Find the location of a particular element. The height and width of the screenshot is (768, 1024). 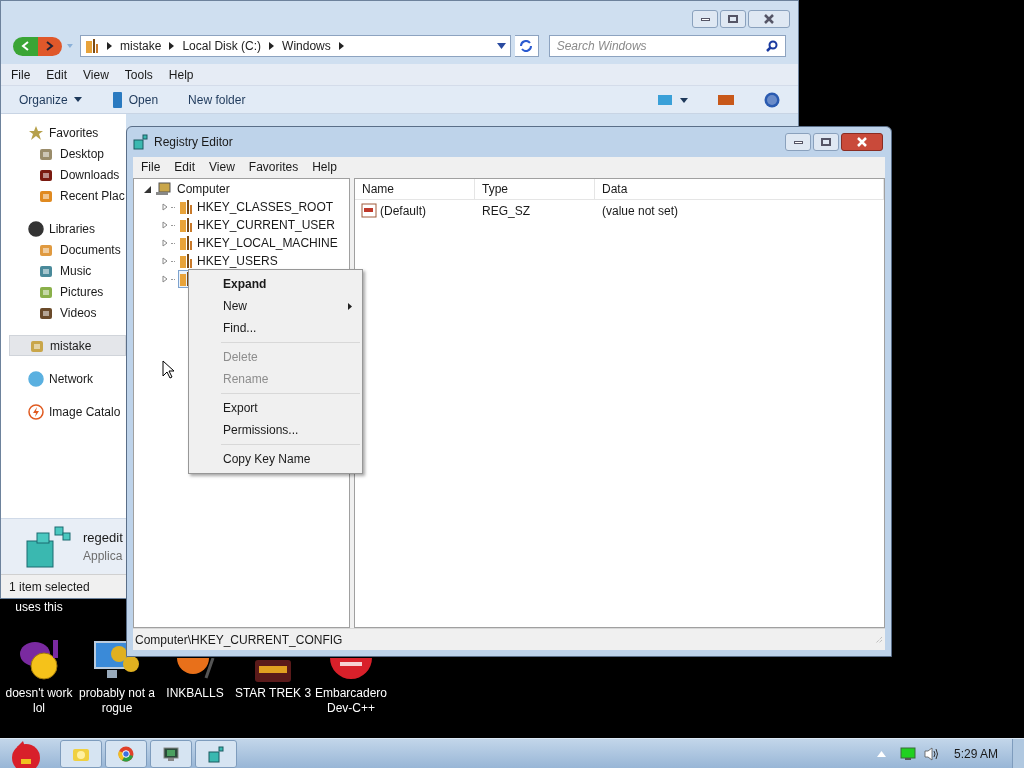

column-header: Type is located at coordinates (535, 189).